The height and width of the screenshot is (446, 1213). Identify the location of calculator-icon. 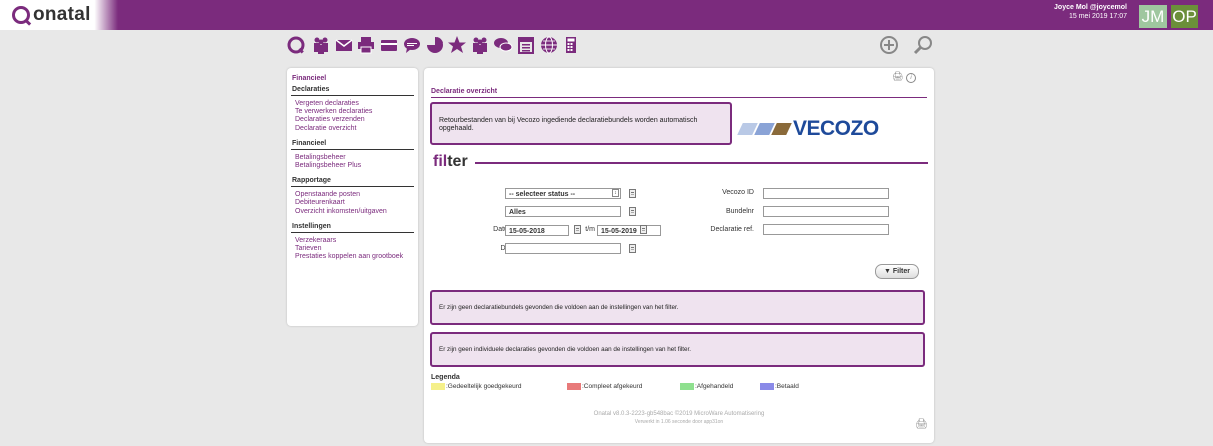
(571, 45).